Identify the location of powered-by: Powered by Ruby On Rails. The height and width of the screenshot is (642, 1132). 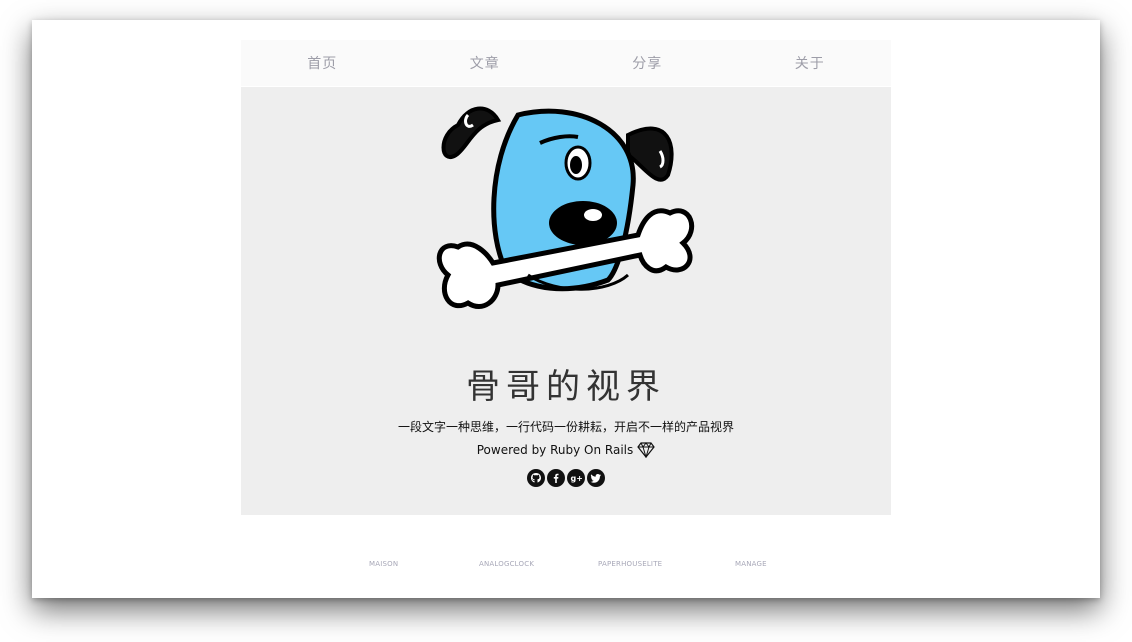
(566, 450).